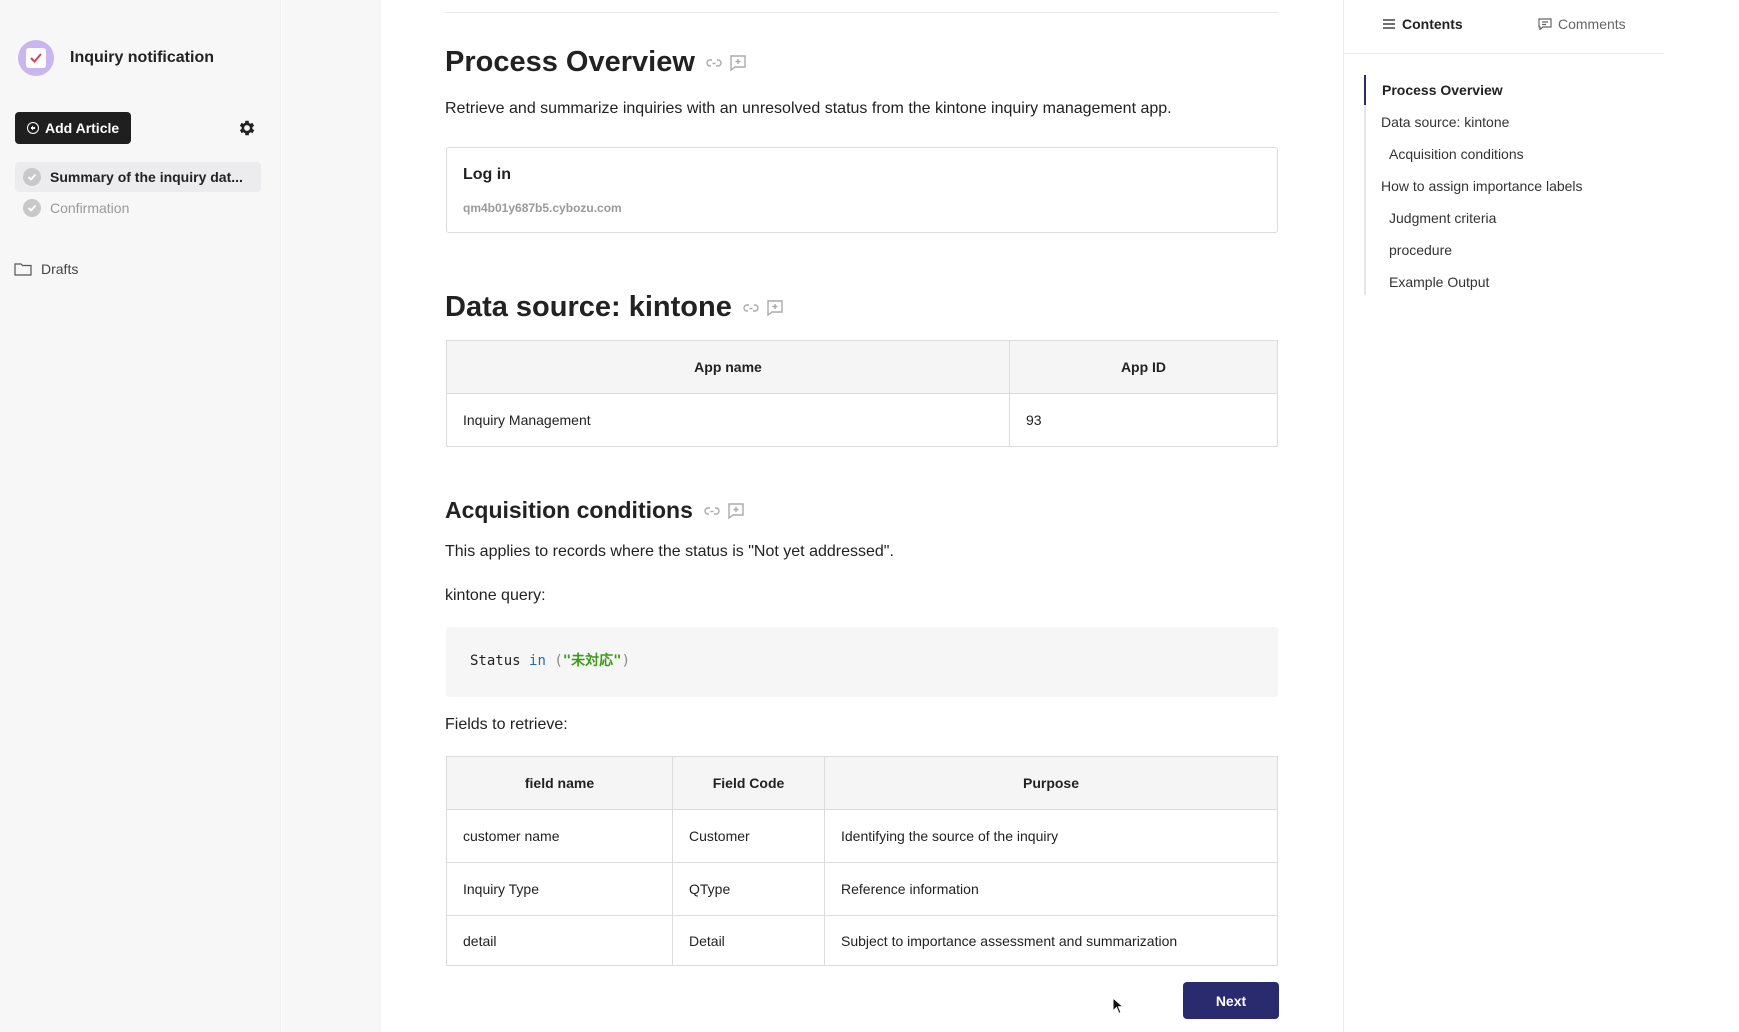 The image size is (1739, 1032). What do you see at coordinates (1231, 1000) in the screenshot?
I see `next-button: Next` at bounding box center [1231, 1000].